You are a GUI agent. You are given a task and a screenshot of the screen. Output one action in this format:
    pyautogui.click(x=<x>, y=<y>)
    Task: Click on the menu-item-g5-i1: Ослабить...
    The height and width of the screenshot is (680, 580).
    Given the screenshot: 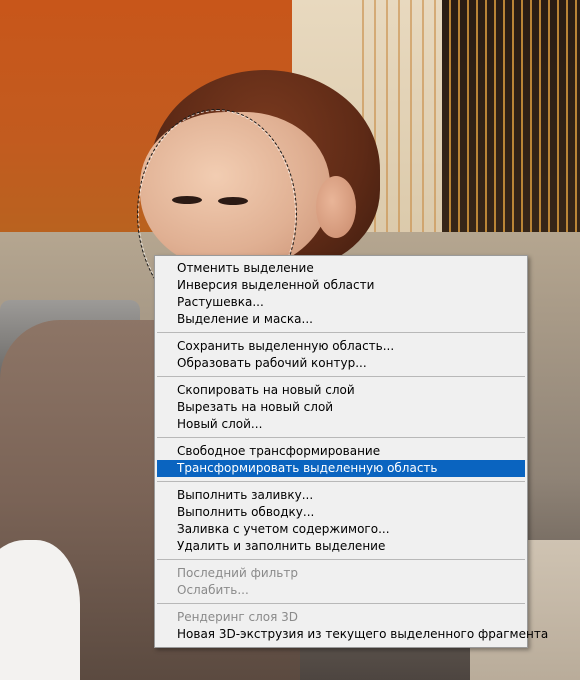 What is the action you would take?
    pyautogui.click(x=213, y=590)
    